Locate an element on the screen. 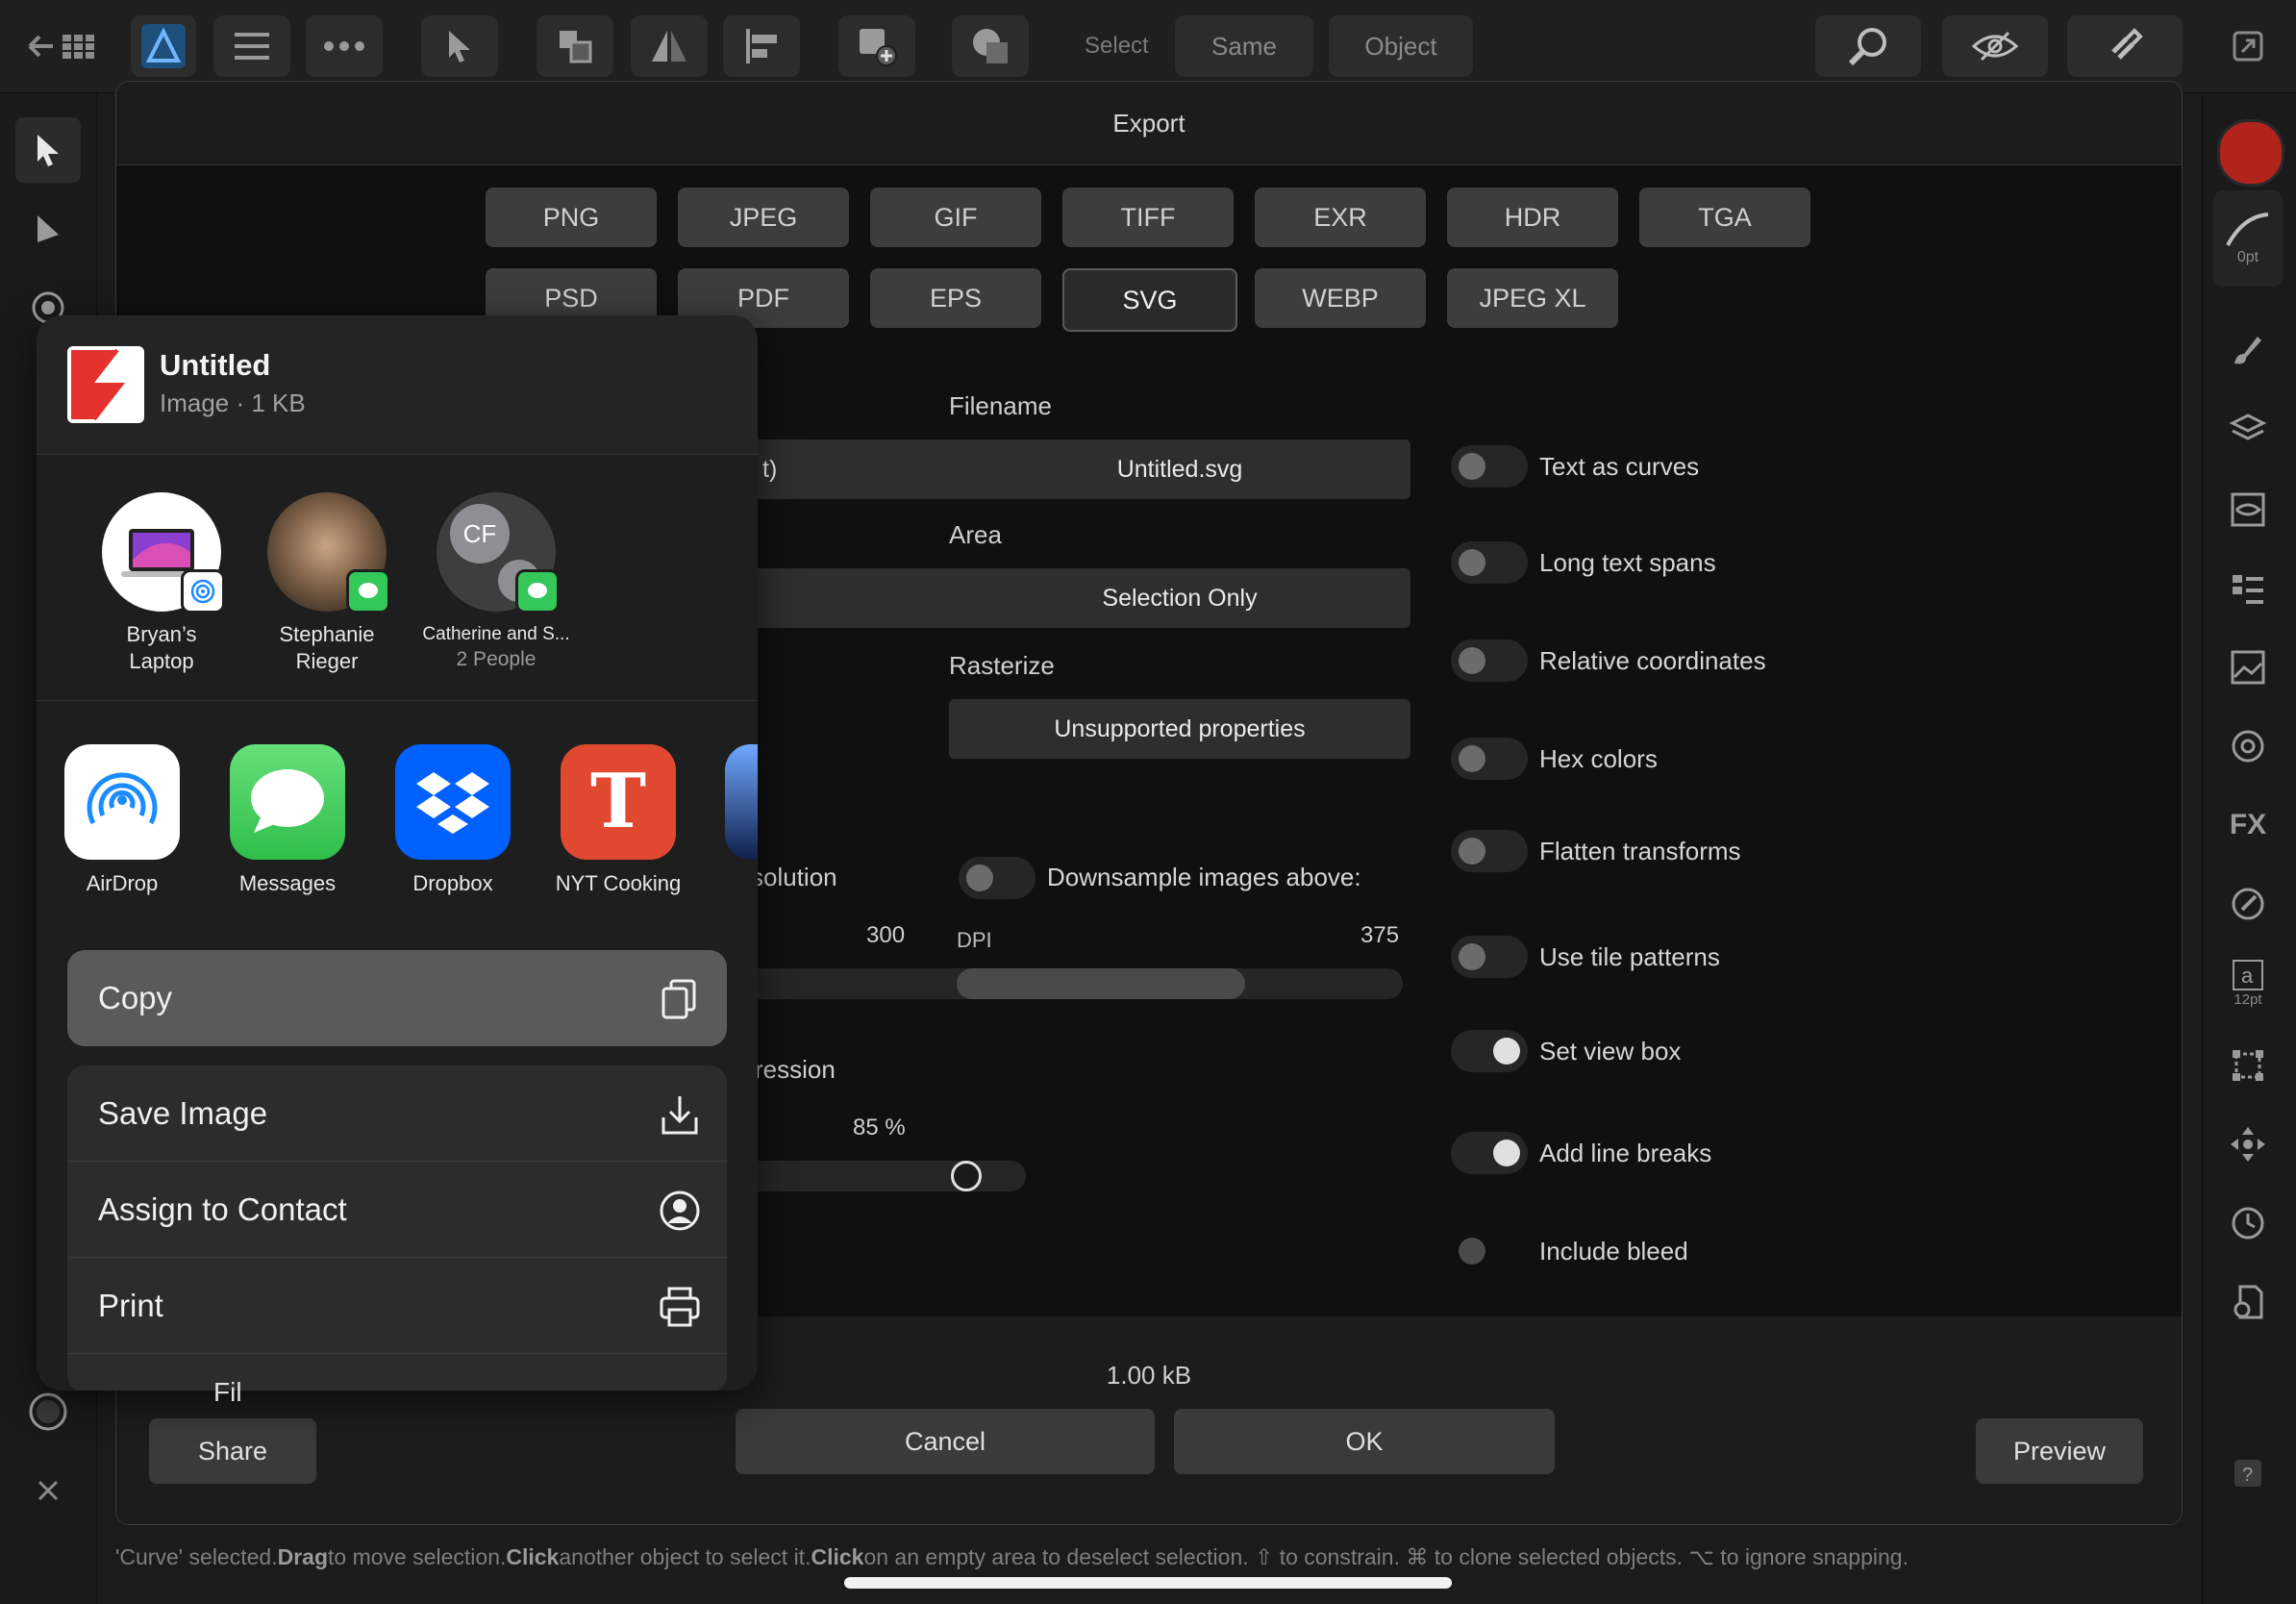 The width and height of the screenshot is (2296, 1604). dialog-title: Export is located at coordinates (1148, 123).